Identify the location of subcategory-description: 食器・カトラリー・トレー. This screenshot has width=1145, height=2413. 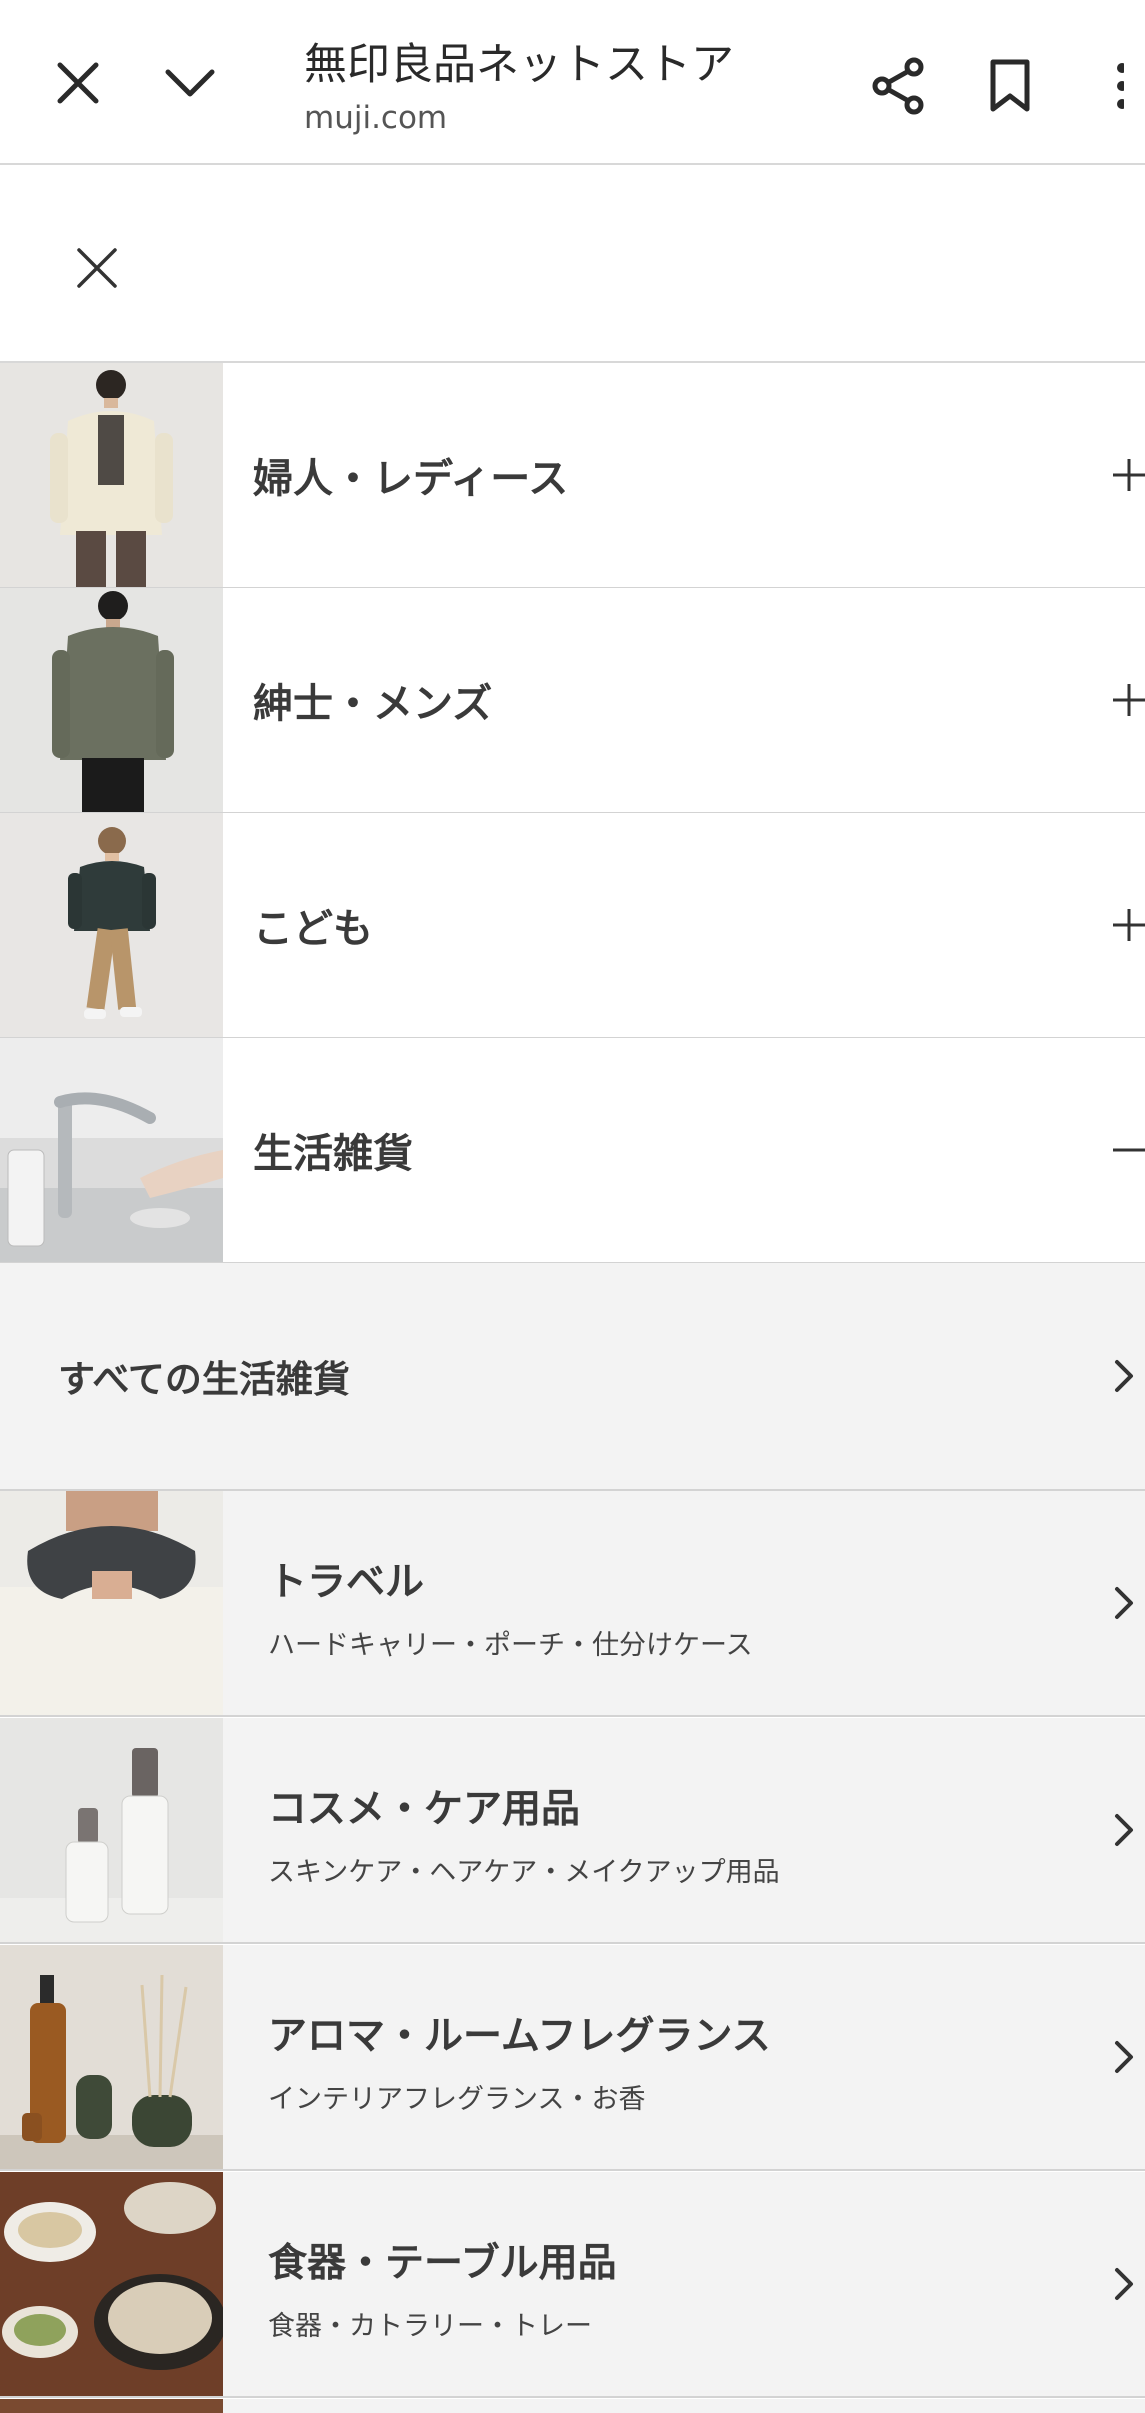
(430, 2326).